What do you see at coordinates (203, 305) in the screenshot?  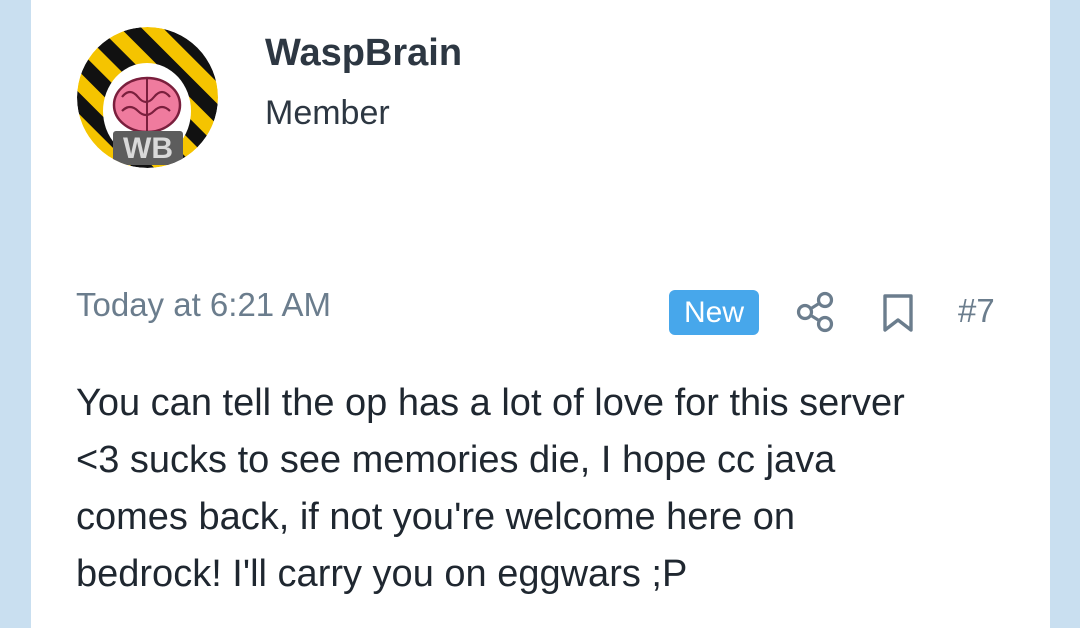 I see `post-timestamp: Today at 6:21 AM` at bounding box center [203, 305].